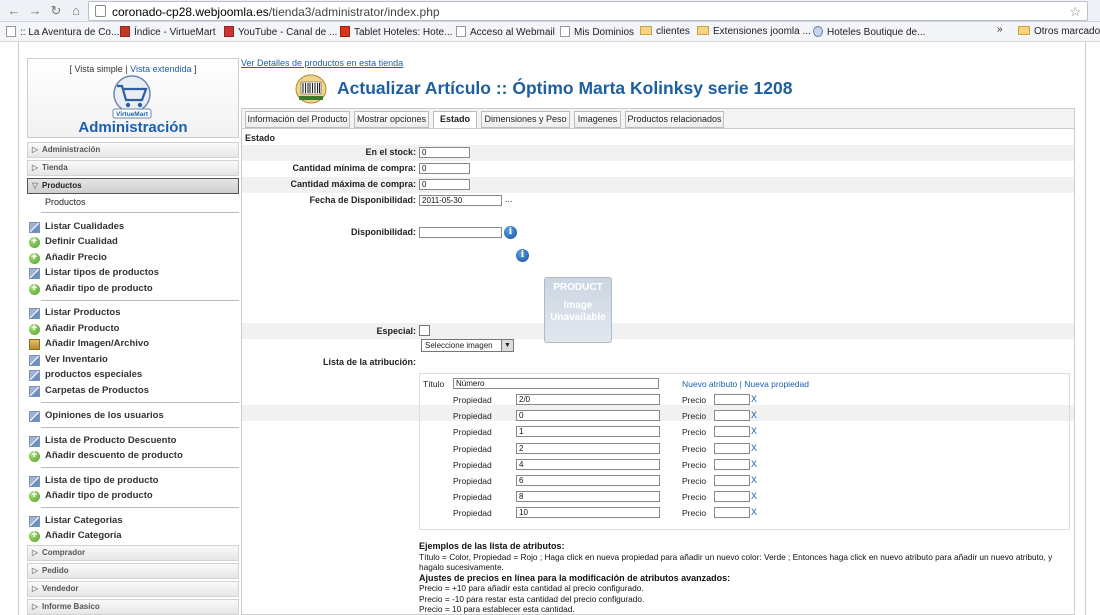  Describe the element at coordinates (133, 441) in the screenshot. I see `sidebar-item-lista-descuento: Lista de Producto Descuento` at that location.